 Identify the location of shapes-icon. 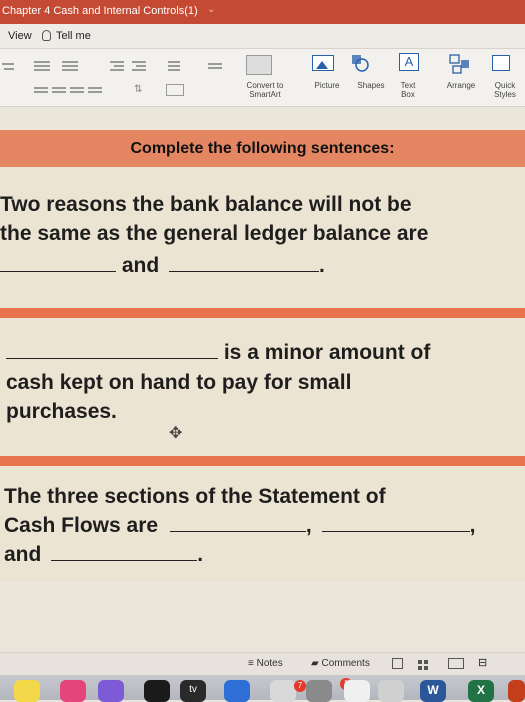
(360, 63).